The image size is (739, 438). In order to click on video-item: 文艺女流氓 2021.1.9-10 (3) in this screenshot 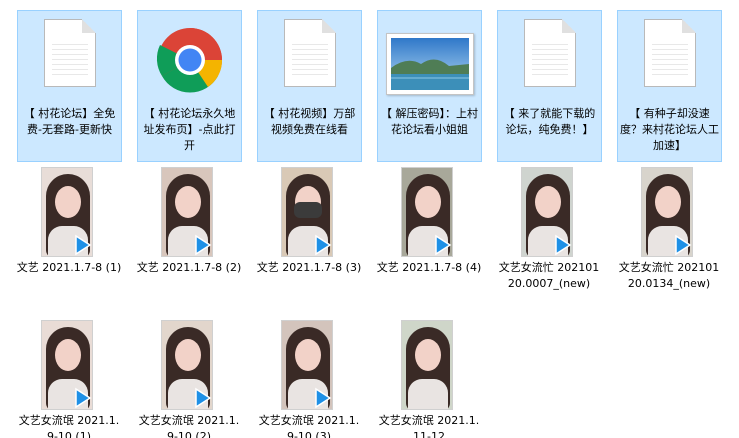, I will do `click(309, 378)`.